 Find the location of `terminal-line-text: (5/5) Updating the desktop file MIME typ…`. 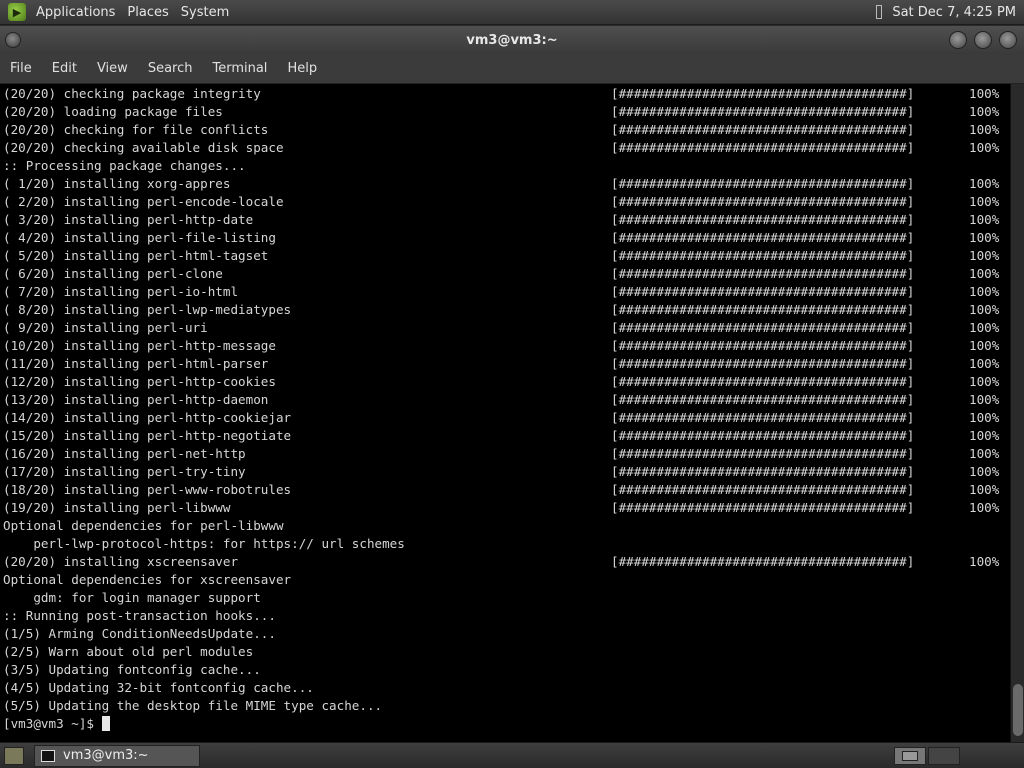

terminal-line-text: (5/5) Updating the desktop file MIME typ… is located at coordinates (193, 705).